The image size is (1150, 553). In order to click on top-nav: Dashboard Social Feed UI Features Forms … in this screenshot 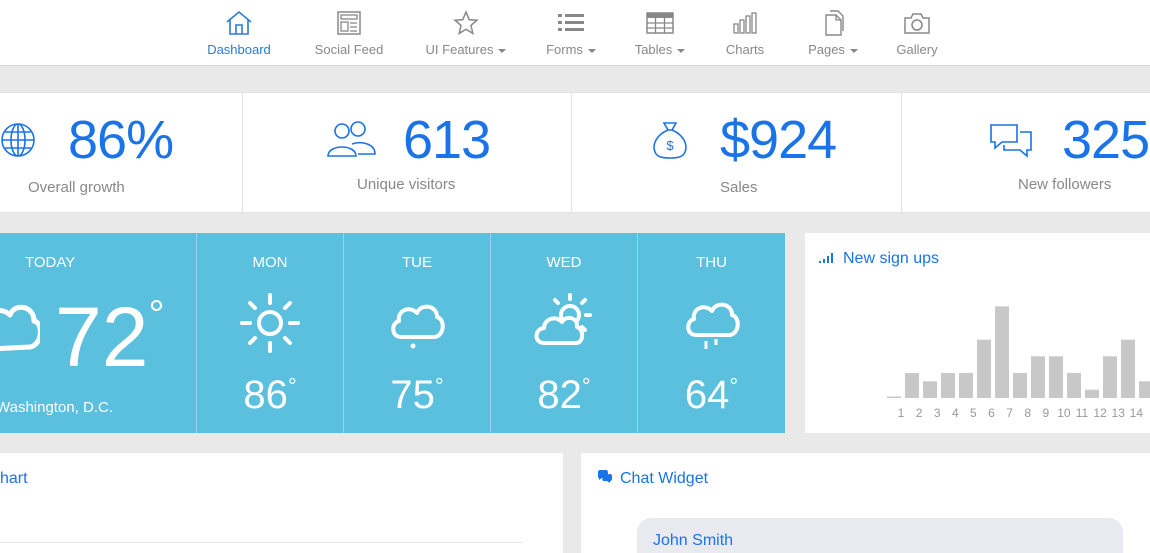, I will do `click(575, 33)`.